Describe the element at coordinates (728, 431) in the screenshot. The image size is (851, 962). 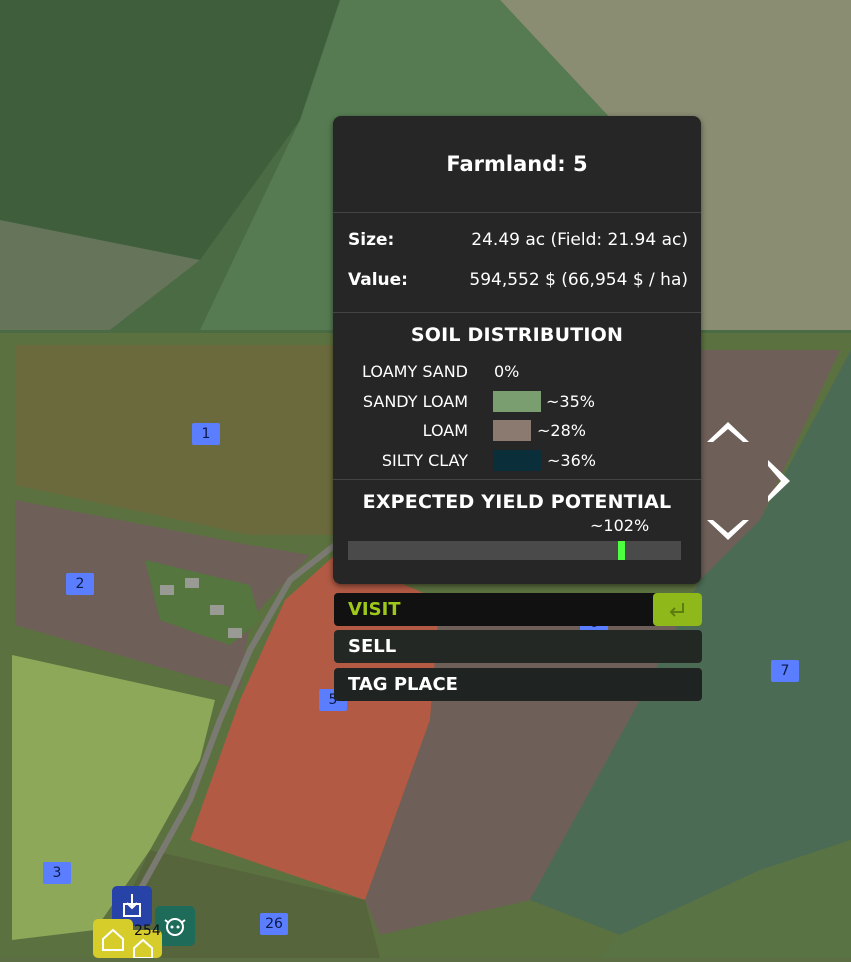
I see `arrow-up-icon` at that location.